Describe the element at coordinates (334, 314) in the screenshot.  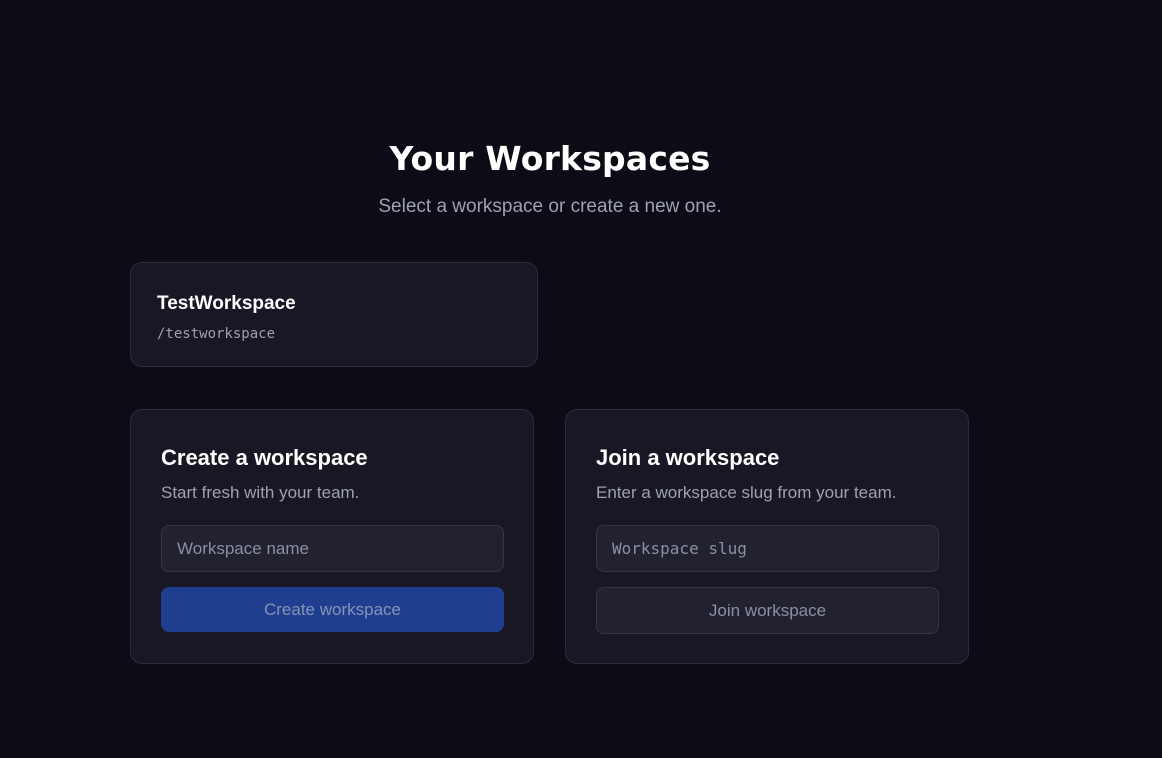
I see `workspace-card: TestWorkspace /testworkspace` at that location.